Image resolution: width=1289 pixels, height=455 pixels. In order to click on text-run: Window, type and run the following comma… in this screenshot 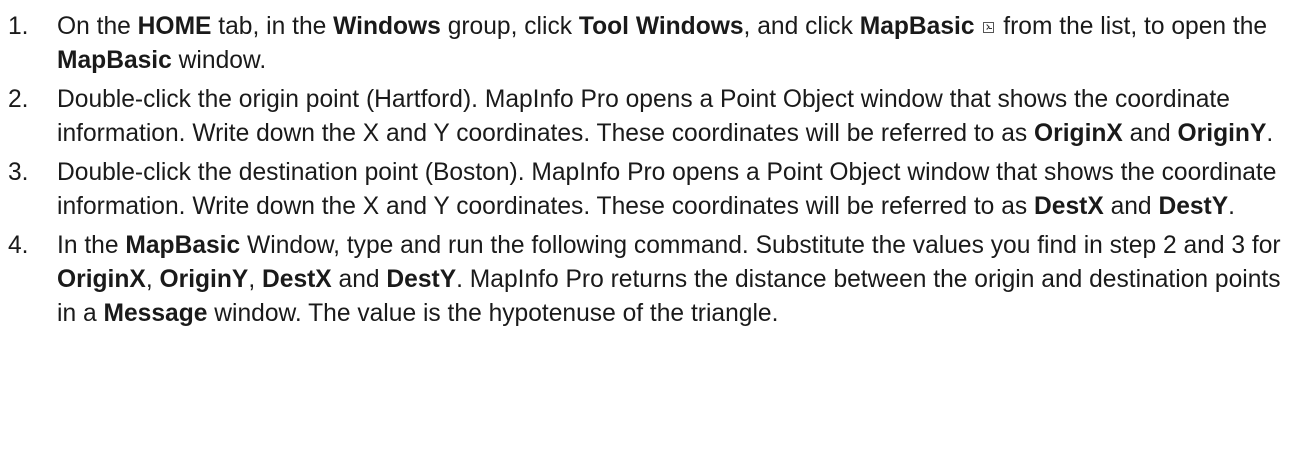, I will do `click(760, 245)`.